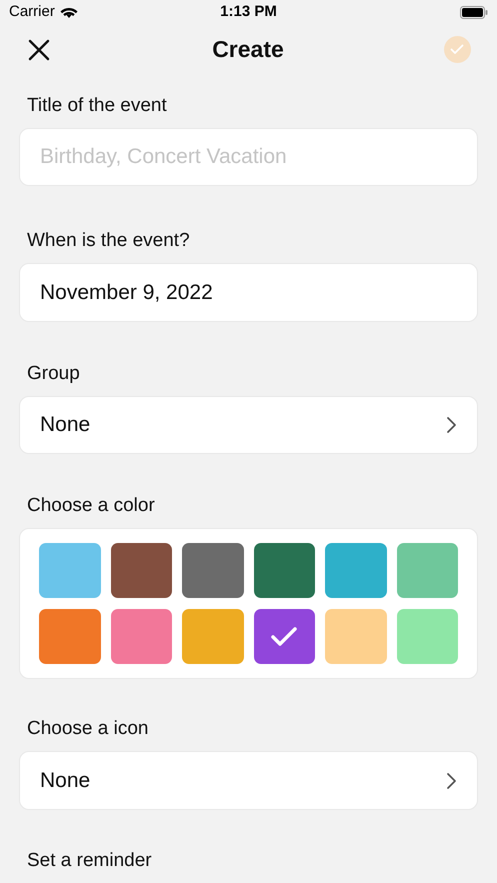 This screenshot has width=497, height=883. I want to click on date-field: November 9, 2022, so click(248, 292).